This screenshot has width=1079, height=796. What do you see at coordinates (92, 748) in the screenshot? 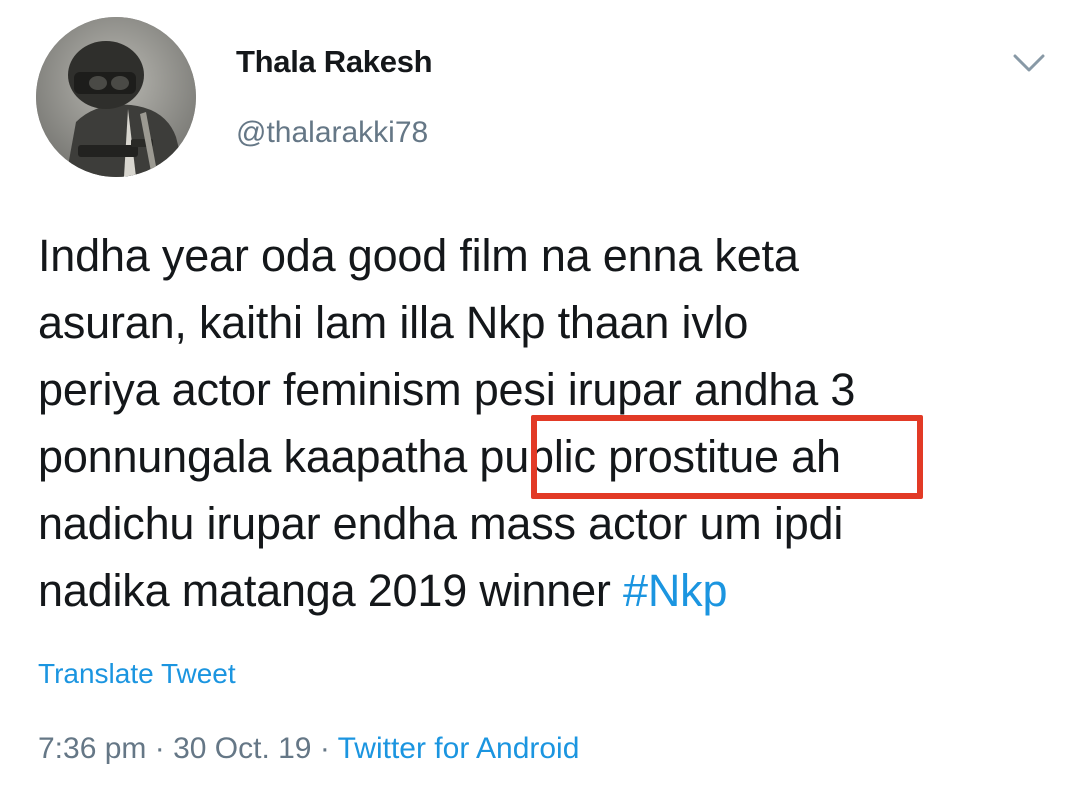
I see `tweet-time: 7:36 pm` at bounding box center [92, 748].